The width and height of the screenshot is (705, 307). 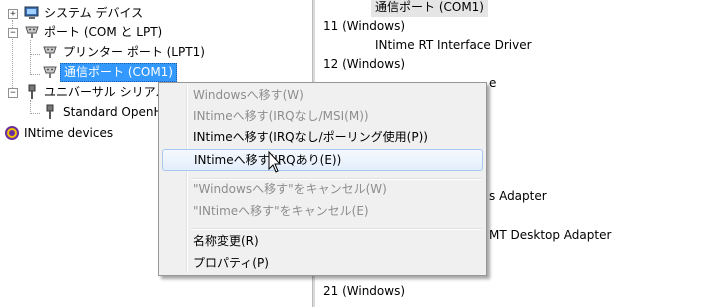 I want to click on tree-item-label: INtime devices, so click(x=69, y=133).